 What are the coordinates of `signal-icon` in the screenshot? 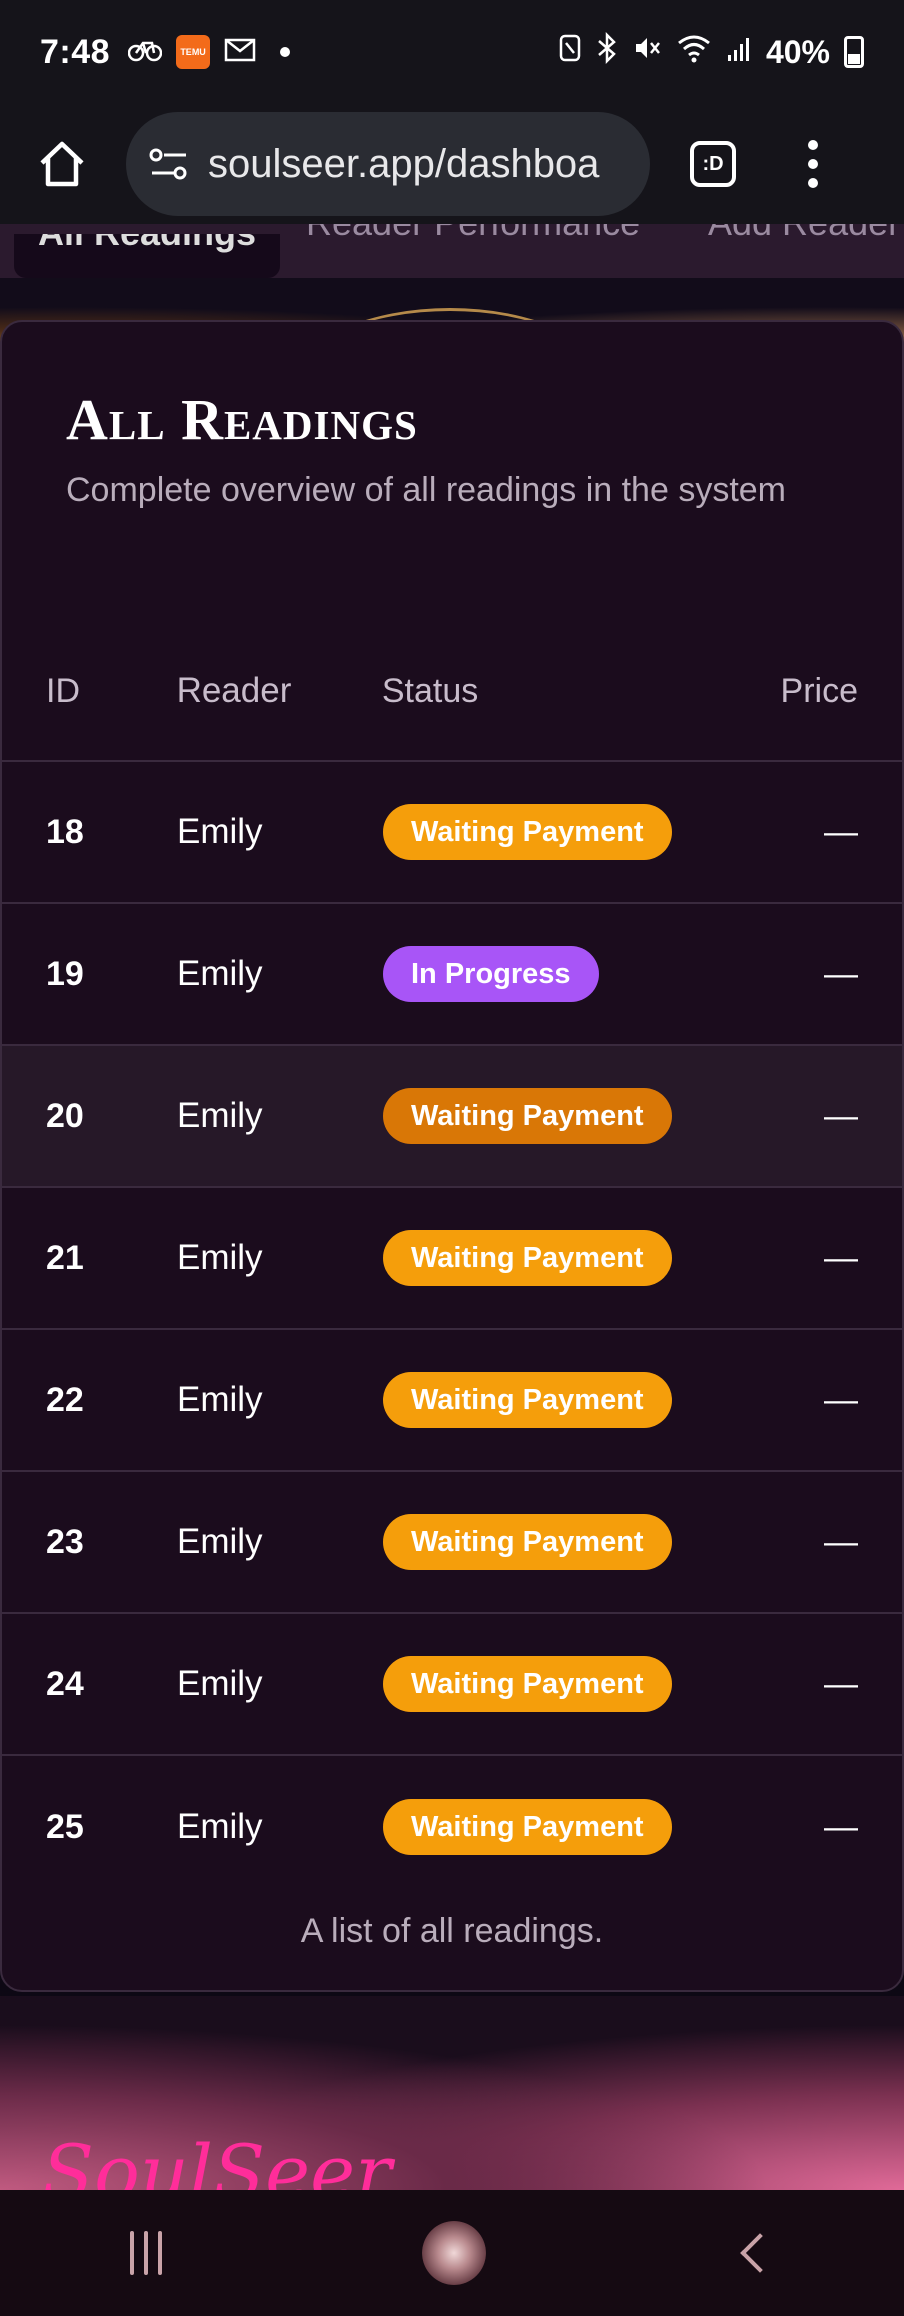 It's located at (739, 52).